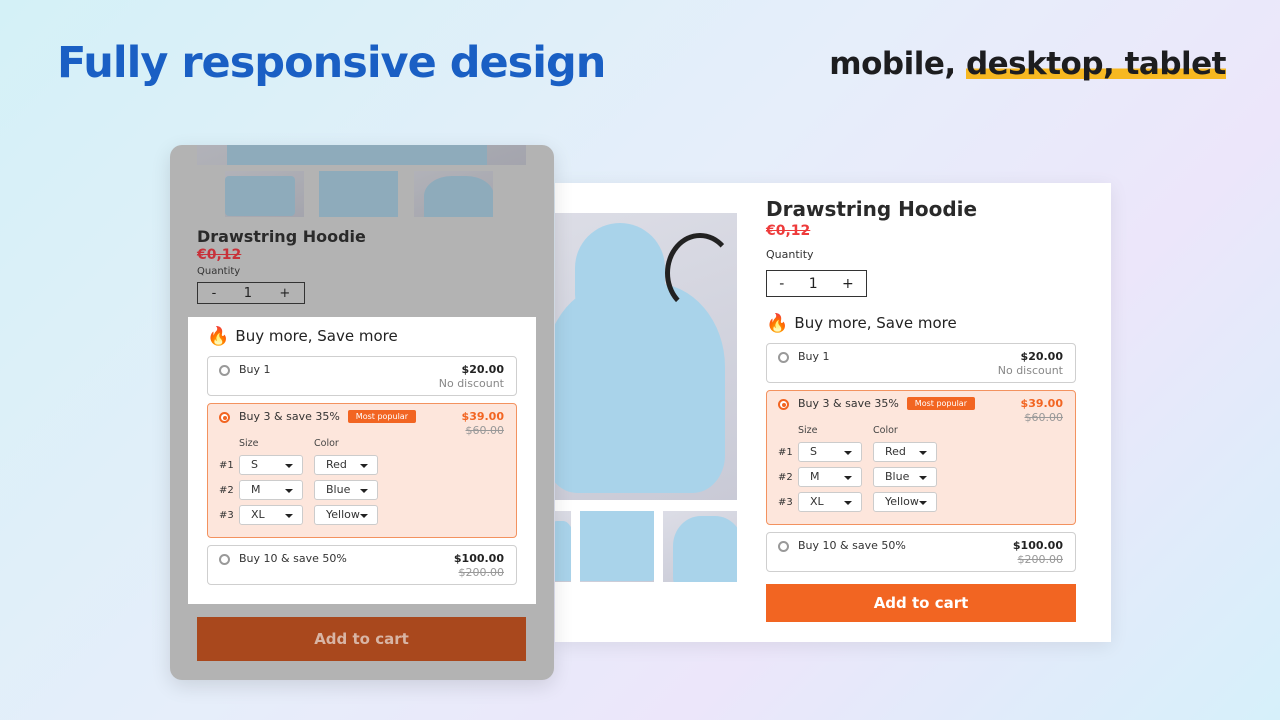 Image resolution: width=1280 pixels, height=720 pixels. What do you see at coordinates (852, 545) in the screenshot?
I see `offer-label-text: Buy 10 & save 50%` at bounding box center [852, 545].